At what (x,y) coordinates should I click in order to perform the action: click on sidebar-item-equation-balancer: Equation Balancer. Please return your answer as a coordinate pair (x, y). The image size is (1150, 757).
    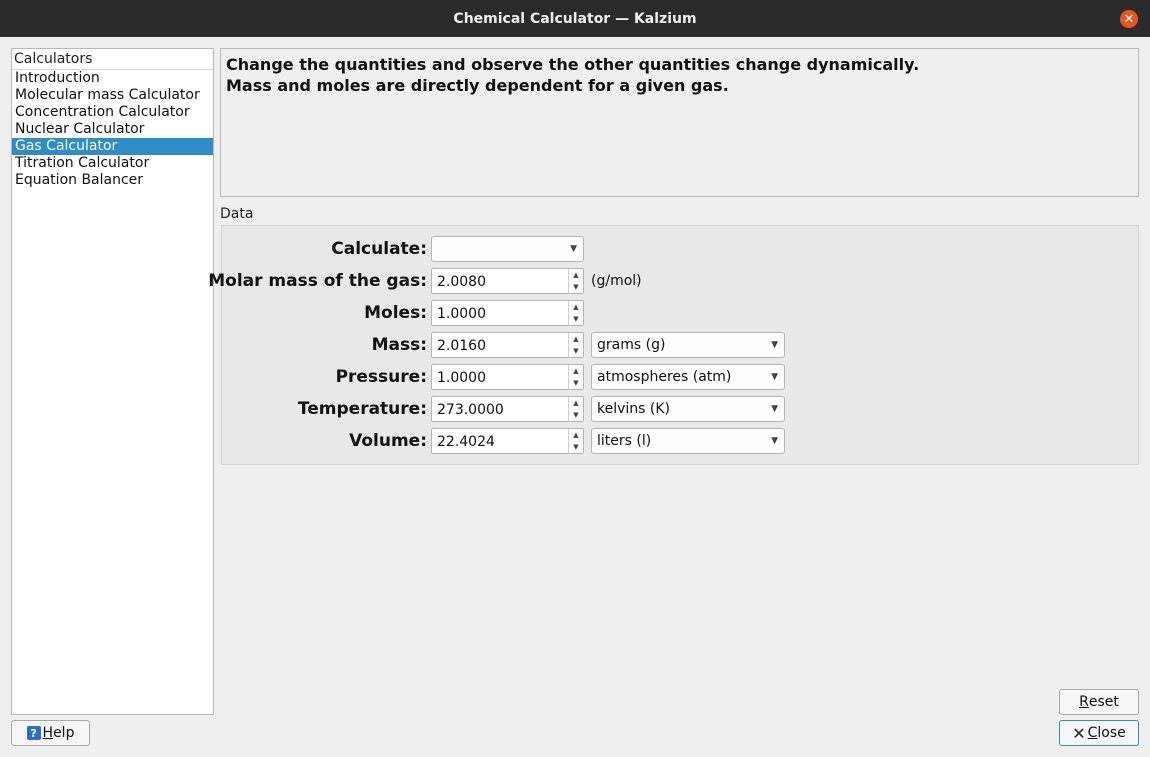
    Looking at the image, I should click on (112, 180).